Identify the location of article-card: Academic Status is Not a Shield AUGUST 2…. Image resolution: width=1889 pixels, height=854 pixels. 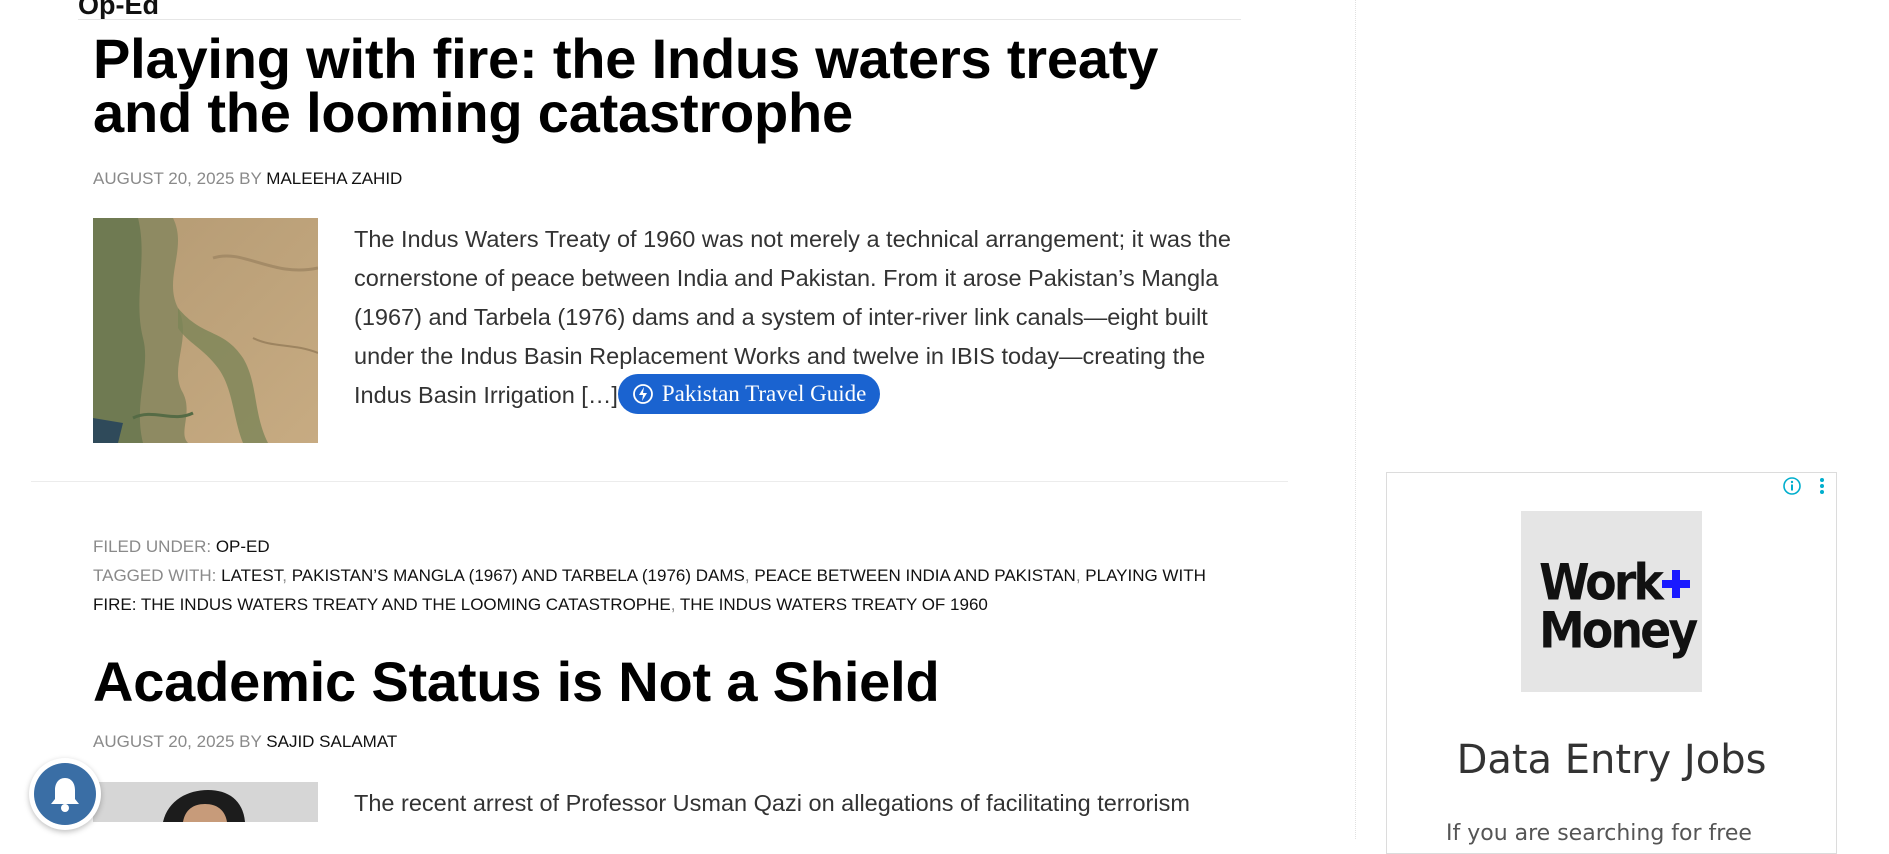
(668, 748).